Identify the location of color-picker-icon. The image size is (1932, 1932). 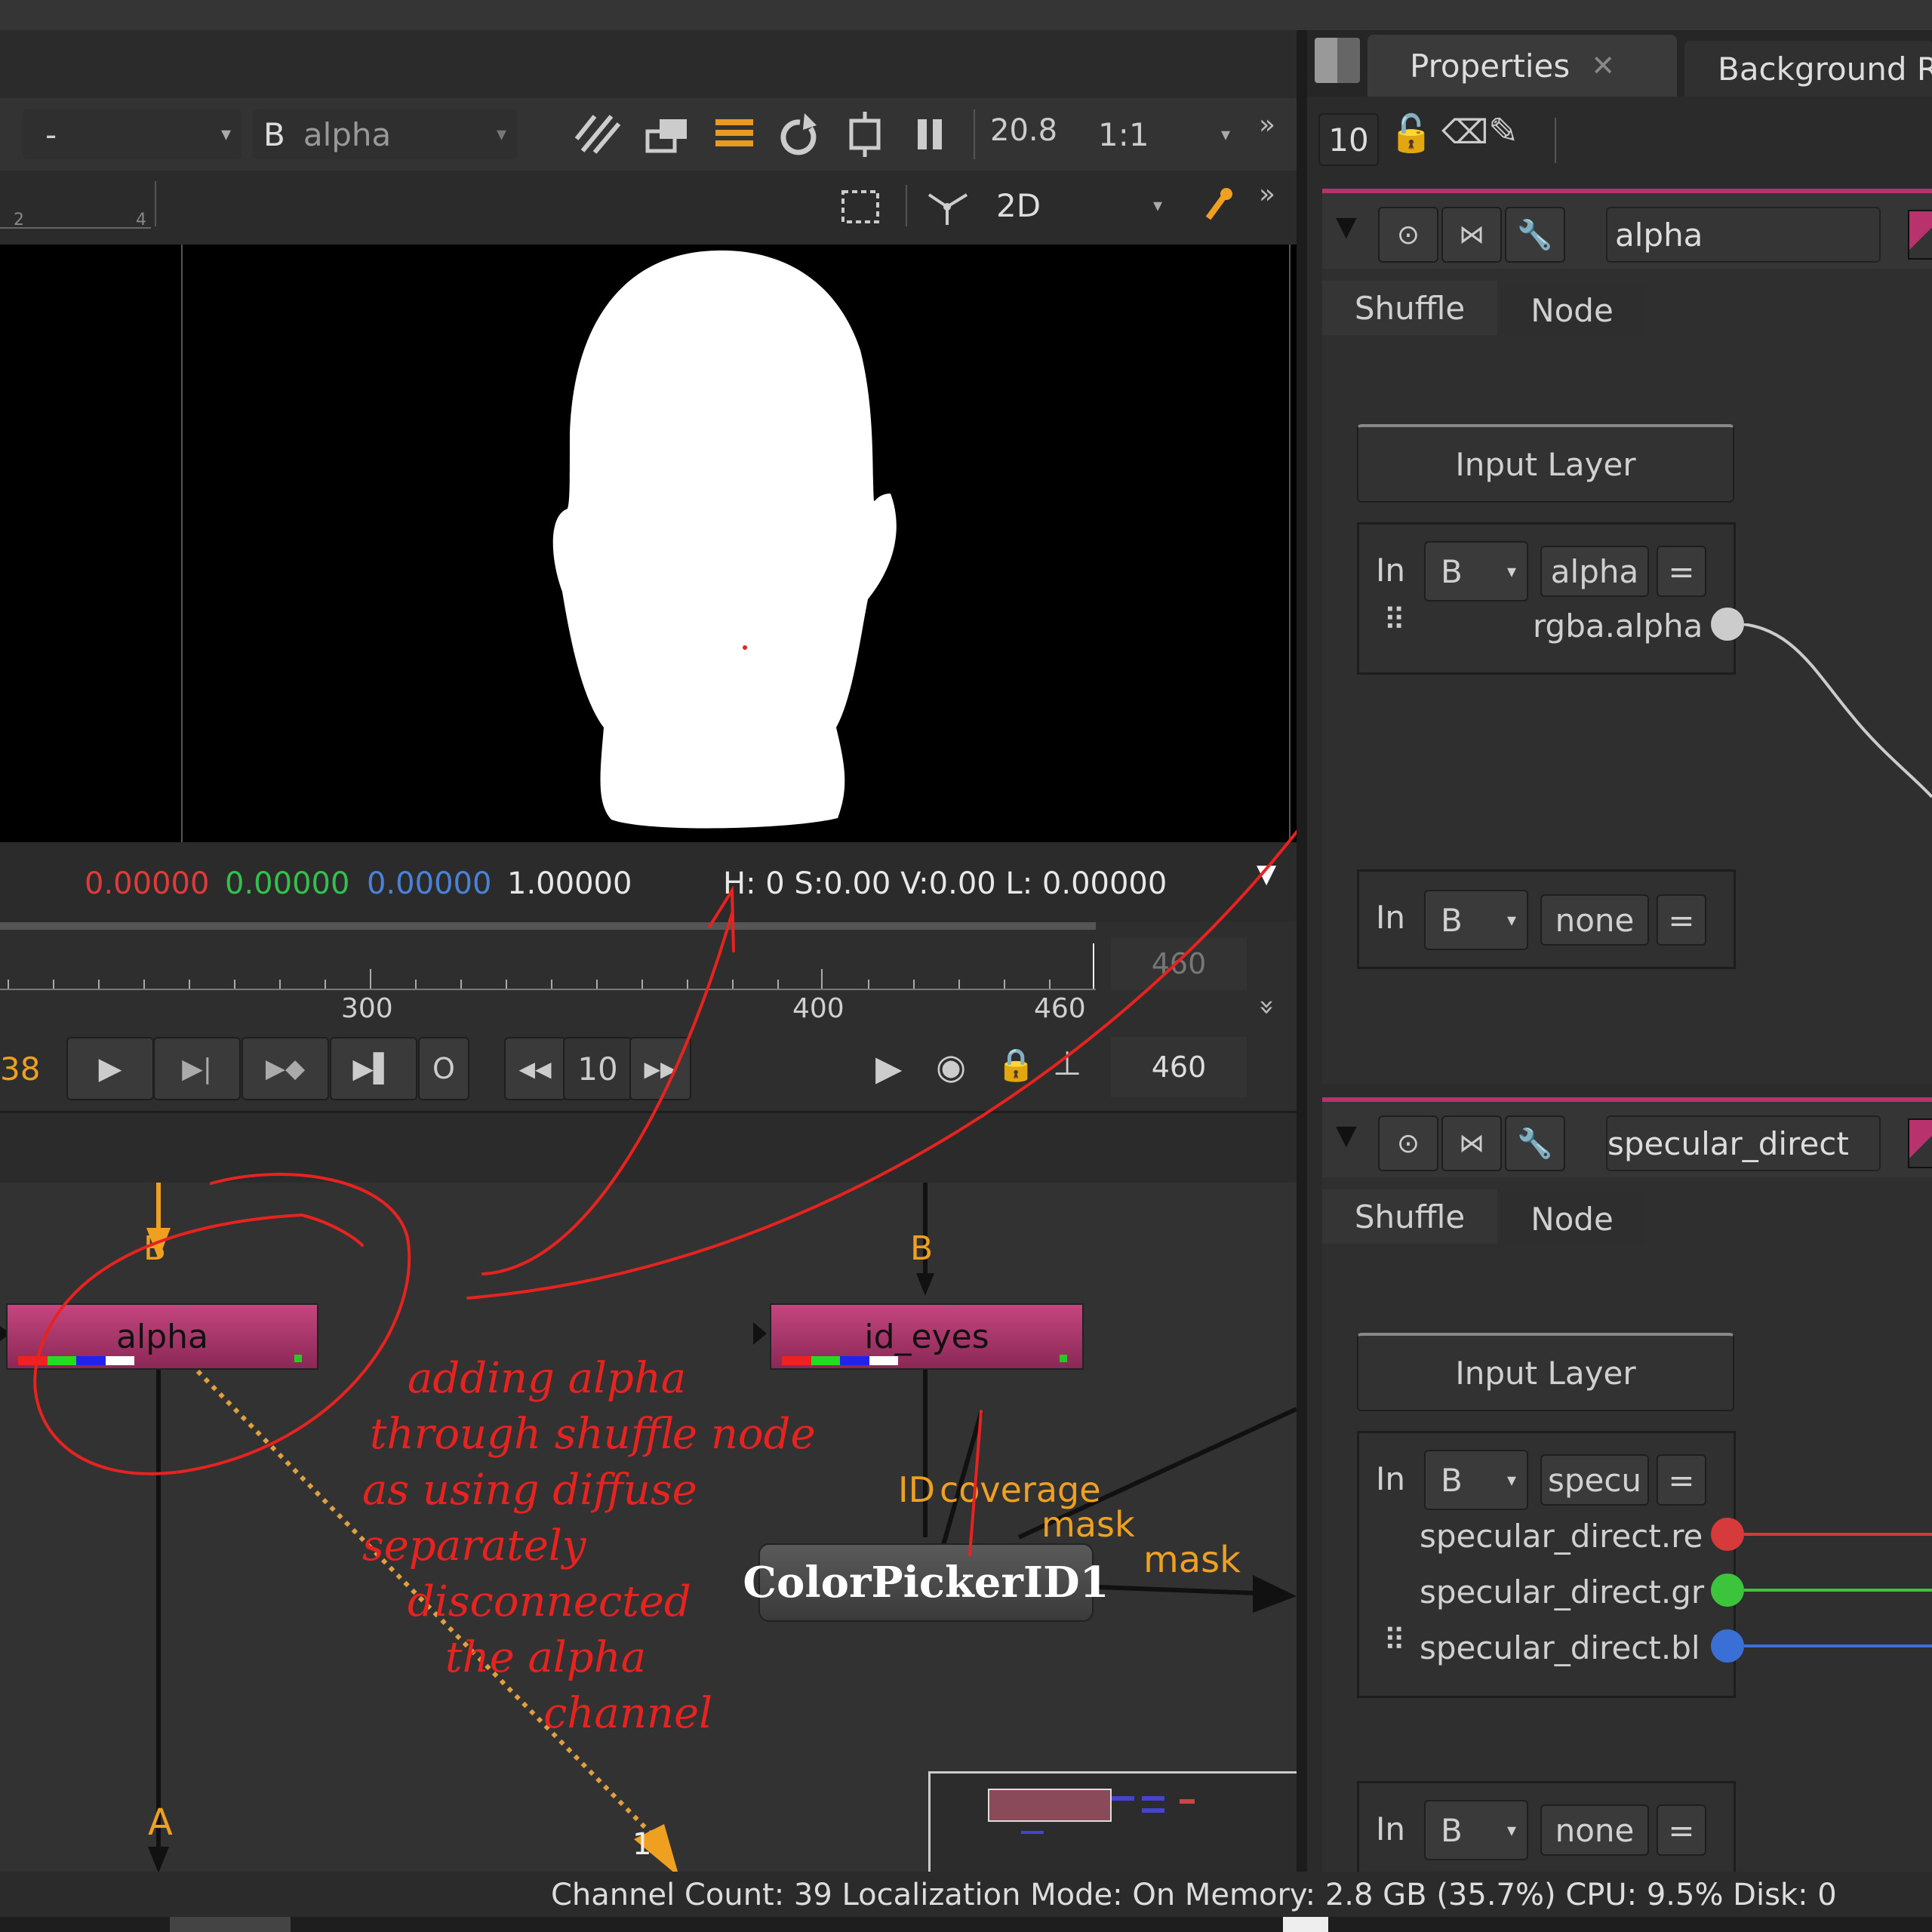
(1219, 204).